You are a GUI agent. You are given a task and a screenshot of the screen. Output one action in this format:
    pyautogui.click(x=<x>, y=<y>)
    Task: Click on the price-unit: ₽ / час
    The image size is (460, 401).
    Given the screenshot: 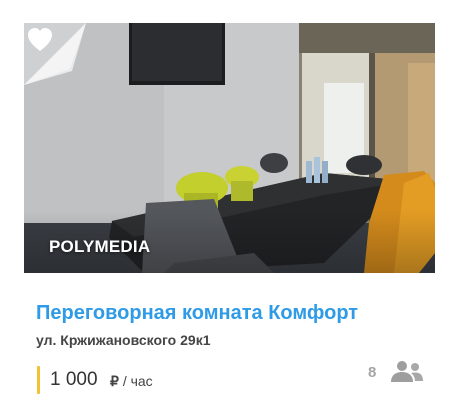 What is the action you would take?
    pyautogui.click(x=131, y=381)
    